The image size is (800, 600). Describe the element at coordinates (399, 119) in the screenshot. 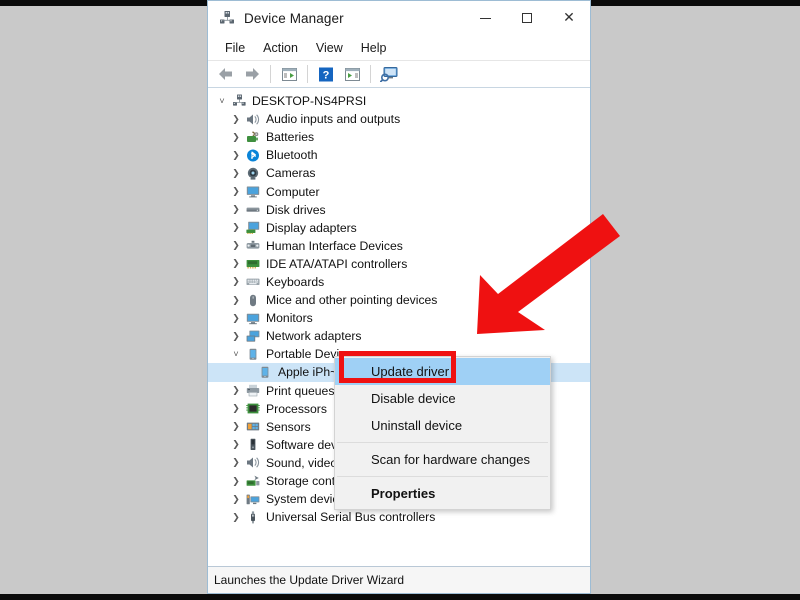

I see `tree-item-audio: ❯ Audio inputs and outputs` at that location.